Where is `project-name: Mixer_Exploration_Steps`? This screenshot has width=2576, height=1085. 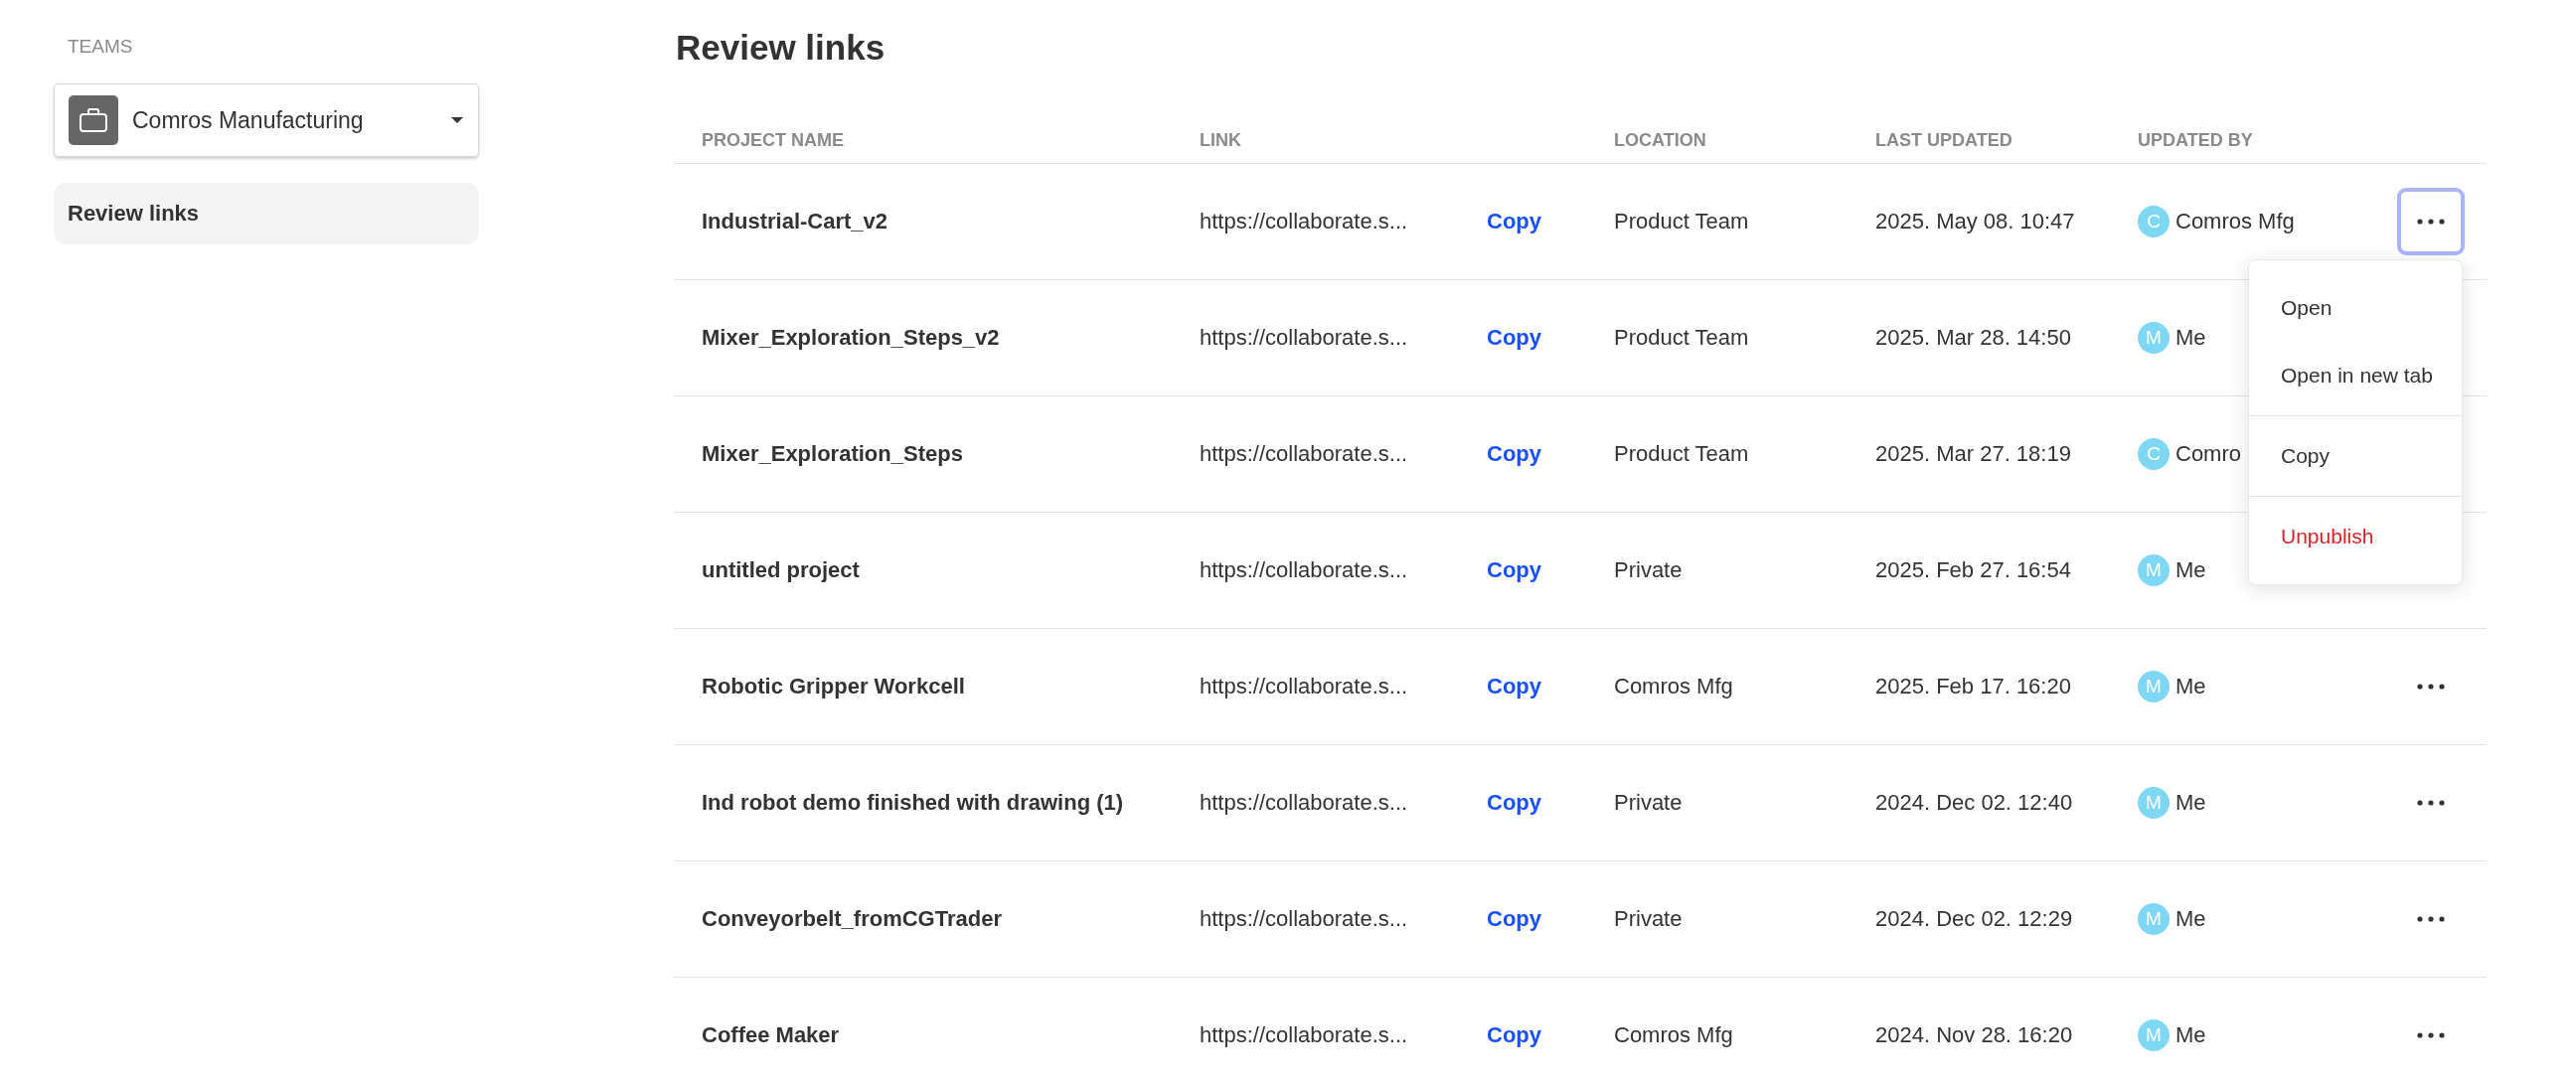
project-name: Mixer_Exploration_Steps is located at coordinates (832, 454).